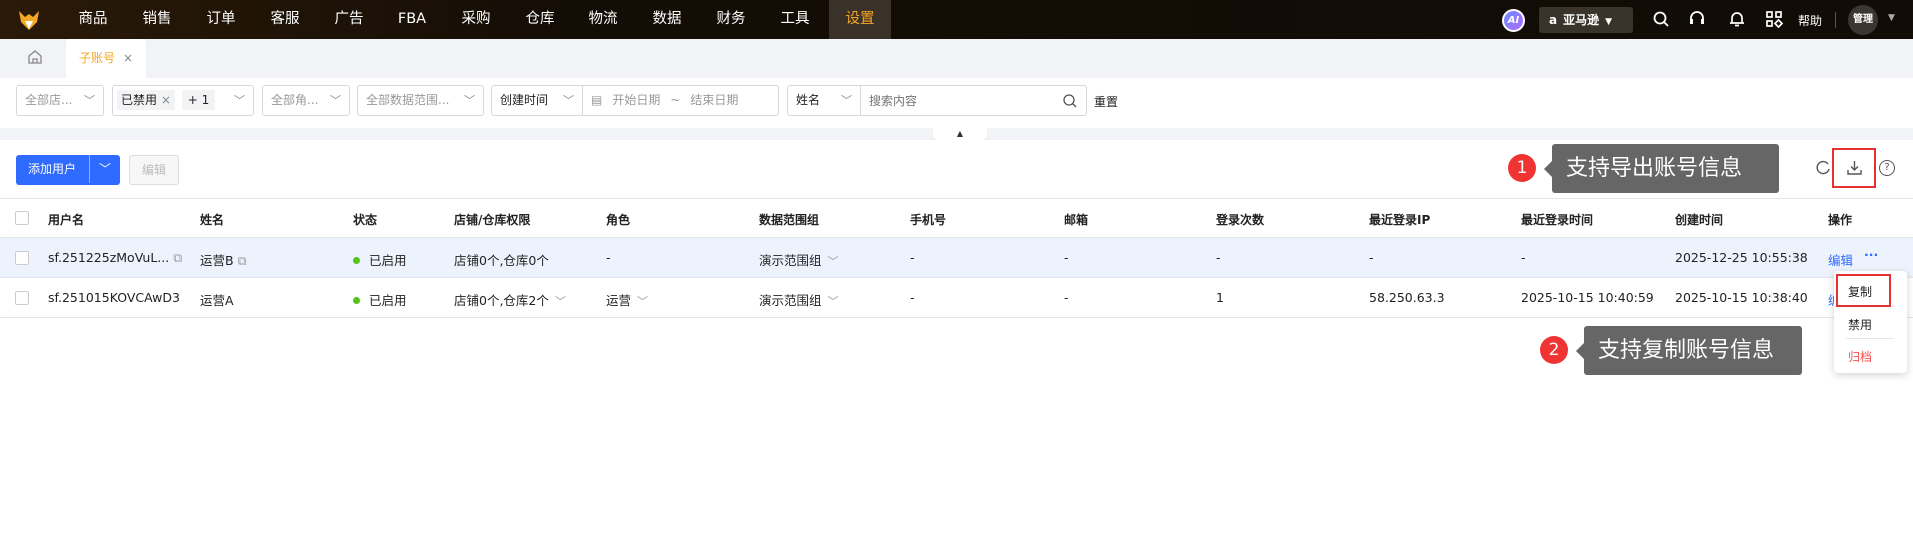 The image size is (1913, 536). I want to click on menu-divider, so click(1870, 338).